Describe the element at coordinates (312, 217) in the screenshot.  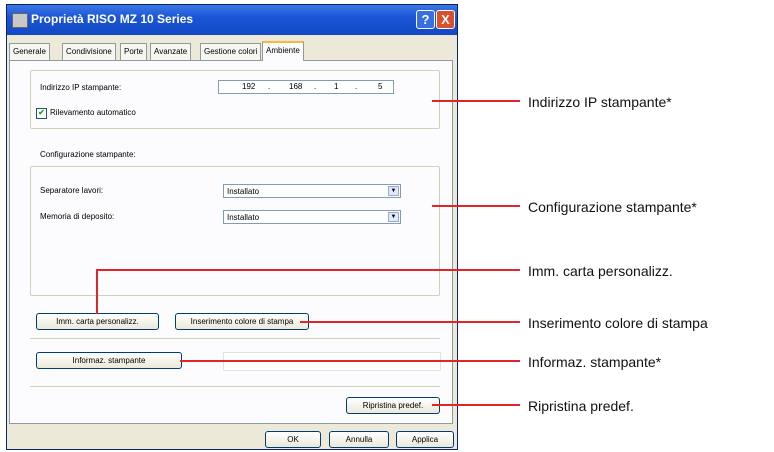
I see `storage-memory-select: Installato ▼` at that location.